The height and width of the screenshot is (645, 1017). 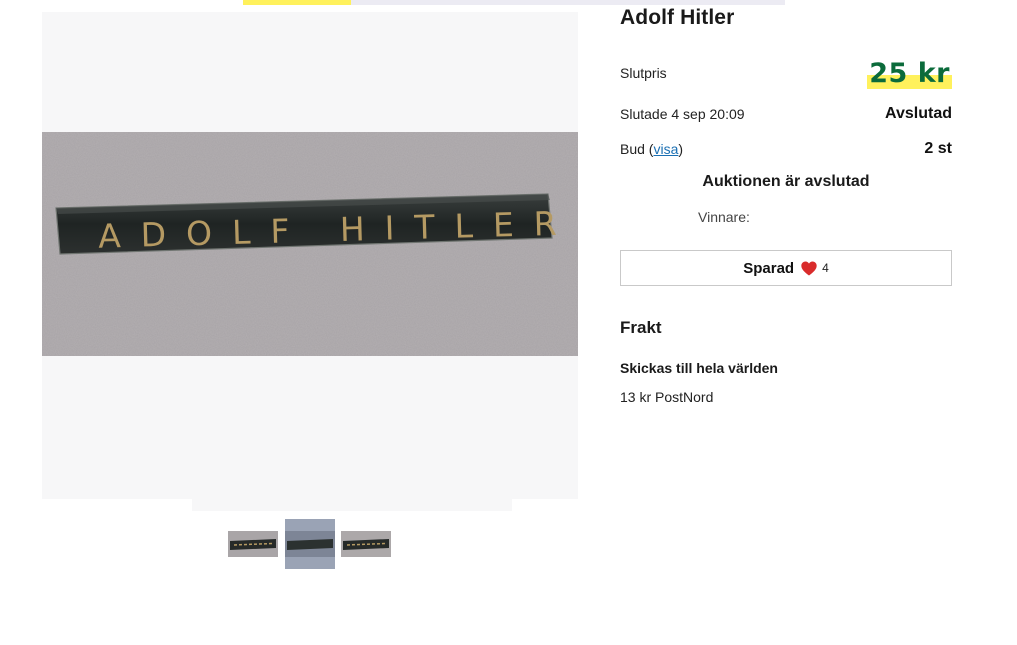 I want to click on final-price-value: 25 kr, so click(x=909, y=73).